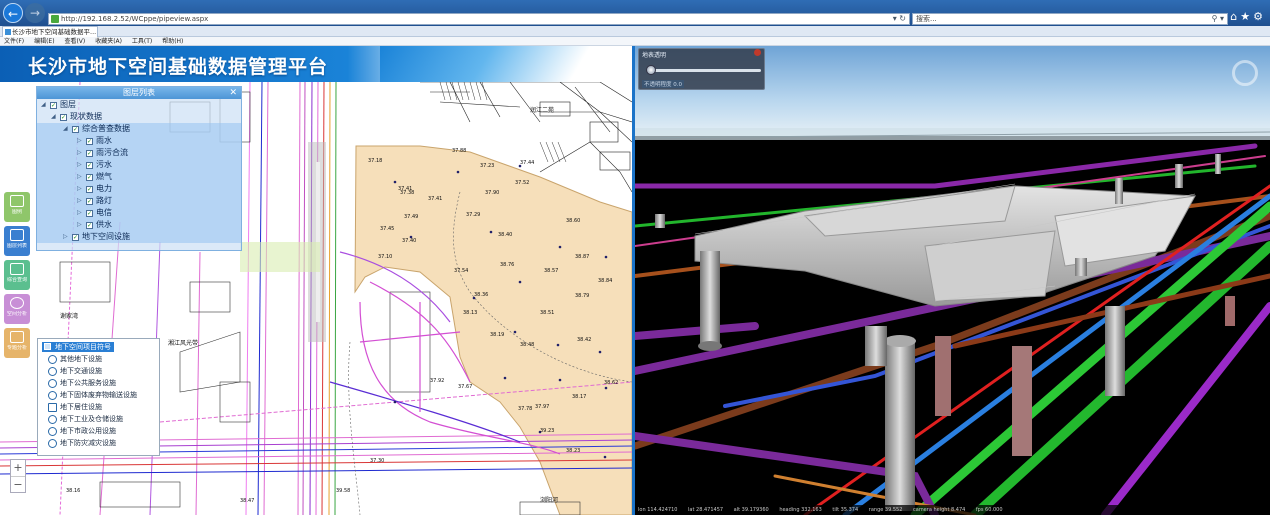 Image resolution: width=1270 pixels, height=515 pixels. Describe the element at coordinates (547, 313) in the screenshot. I see `elev-label: 38.51` at that location.